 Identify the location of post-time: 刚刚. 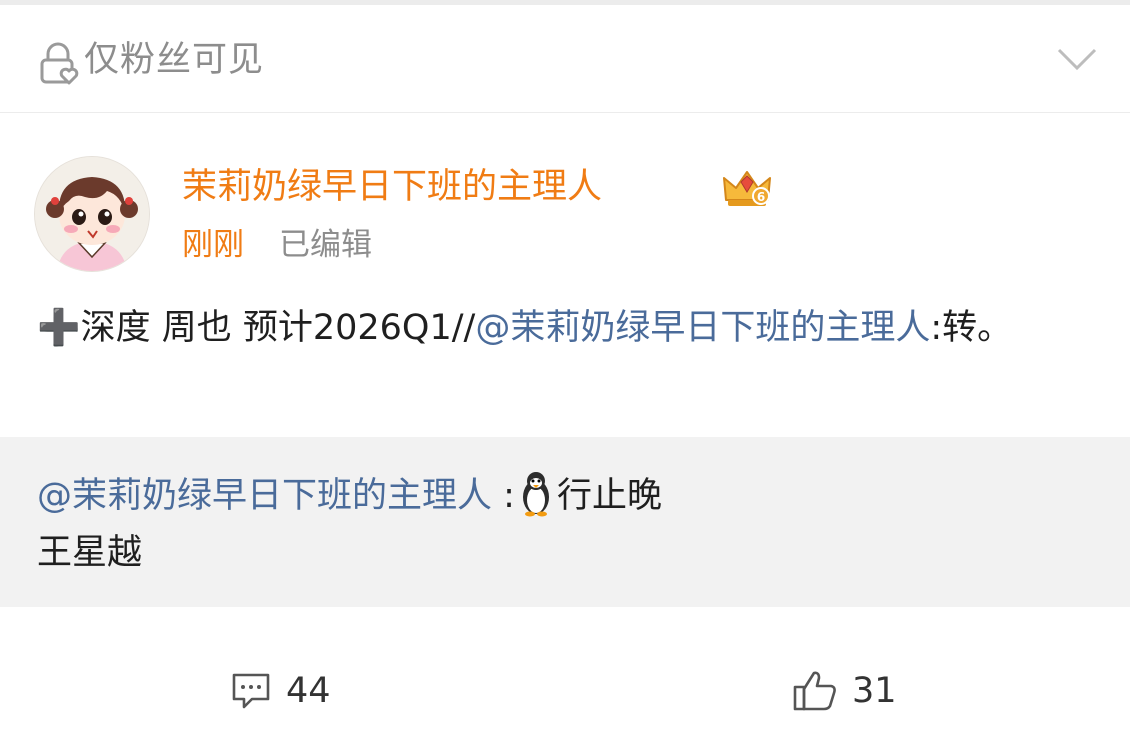
(213, 245).